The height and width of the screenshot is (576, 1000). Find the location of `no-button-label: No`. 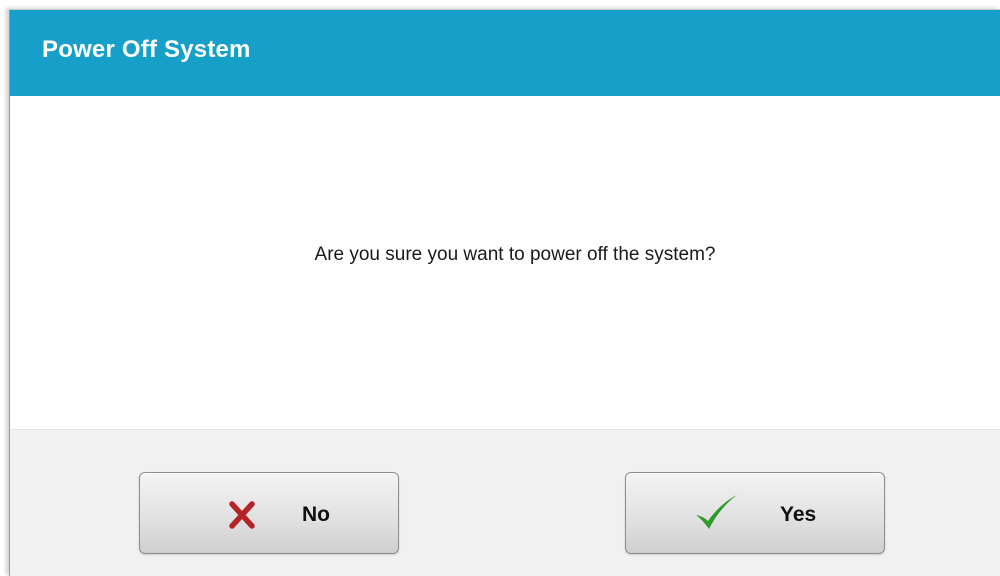

no-button-label: No is located at coordinates (316, 514).